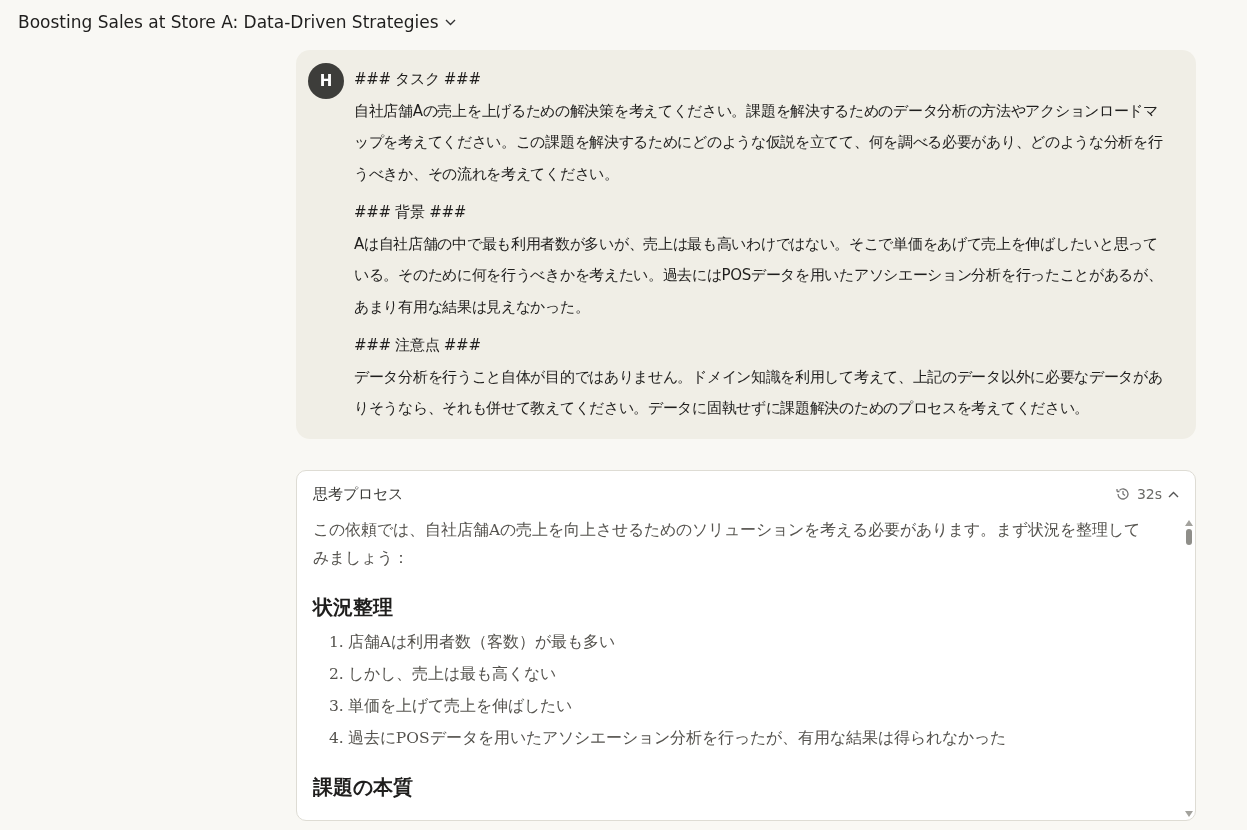  What do you see at coordinates (418, 345) in the screenshot?
I see `section-heading: ### 注意点 ###` at bounding box center [418, 345].